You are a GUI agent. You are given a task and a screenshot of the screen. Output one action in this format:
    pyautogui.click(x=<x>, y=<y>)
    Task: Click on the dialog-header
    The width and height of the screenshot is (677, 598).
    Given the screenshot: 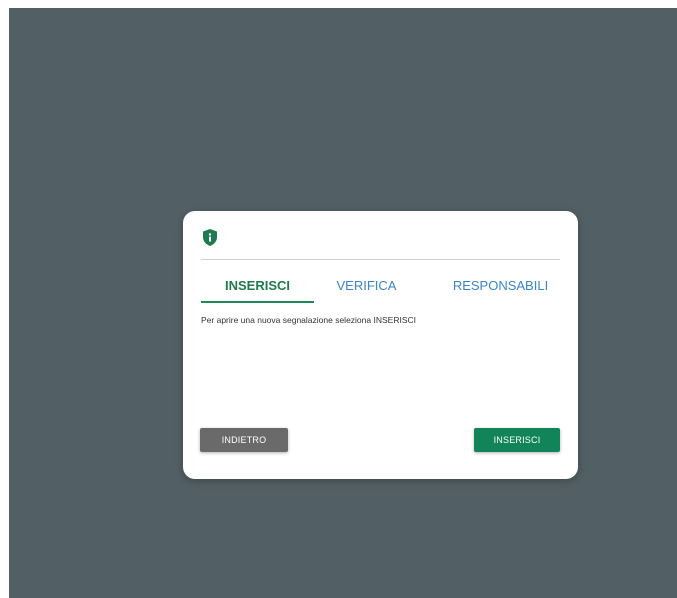 What is the action you would take?
    pyautogui.click(x=380, y=244)
    